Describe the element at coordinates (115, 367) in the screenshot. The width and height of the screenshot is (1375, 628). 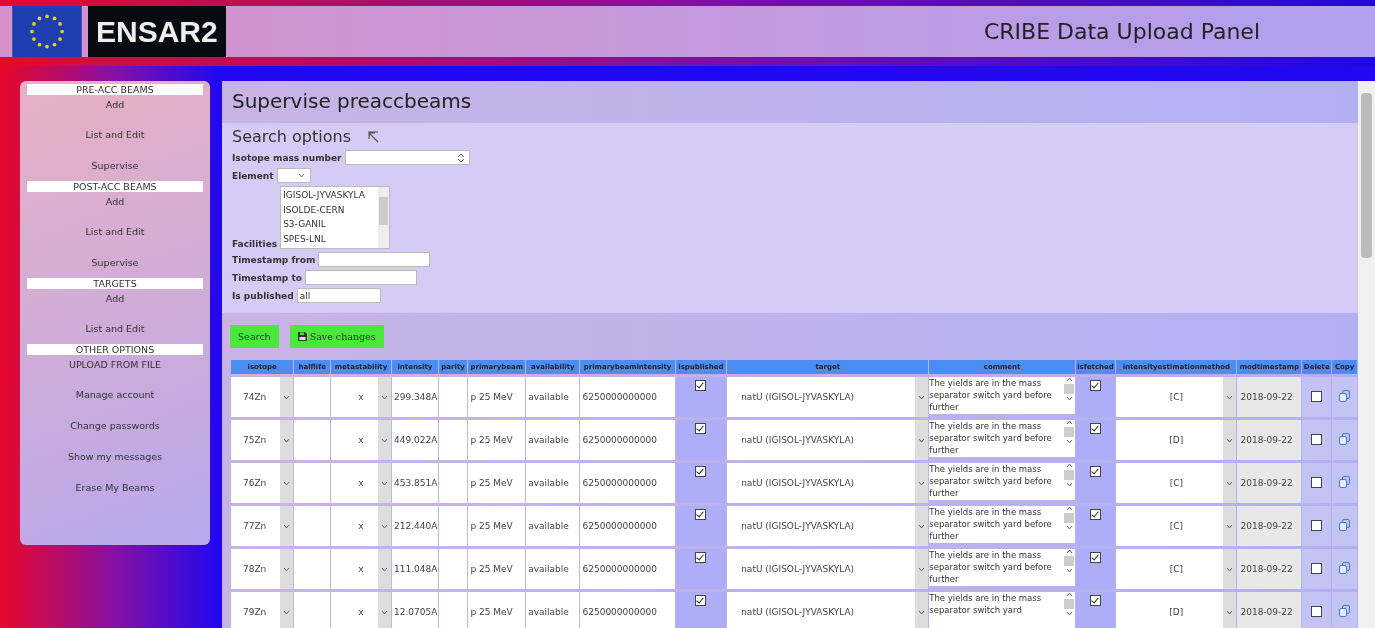
I see `sidebar-link: UPLOAD FROM FILE` at that location.